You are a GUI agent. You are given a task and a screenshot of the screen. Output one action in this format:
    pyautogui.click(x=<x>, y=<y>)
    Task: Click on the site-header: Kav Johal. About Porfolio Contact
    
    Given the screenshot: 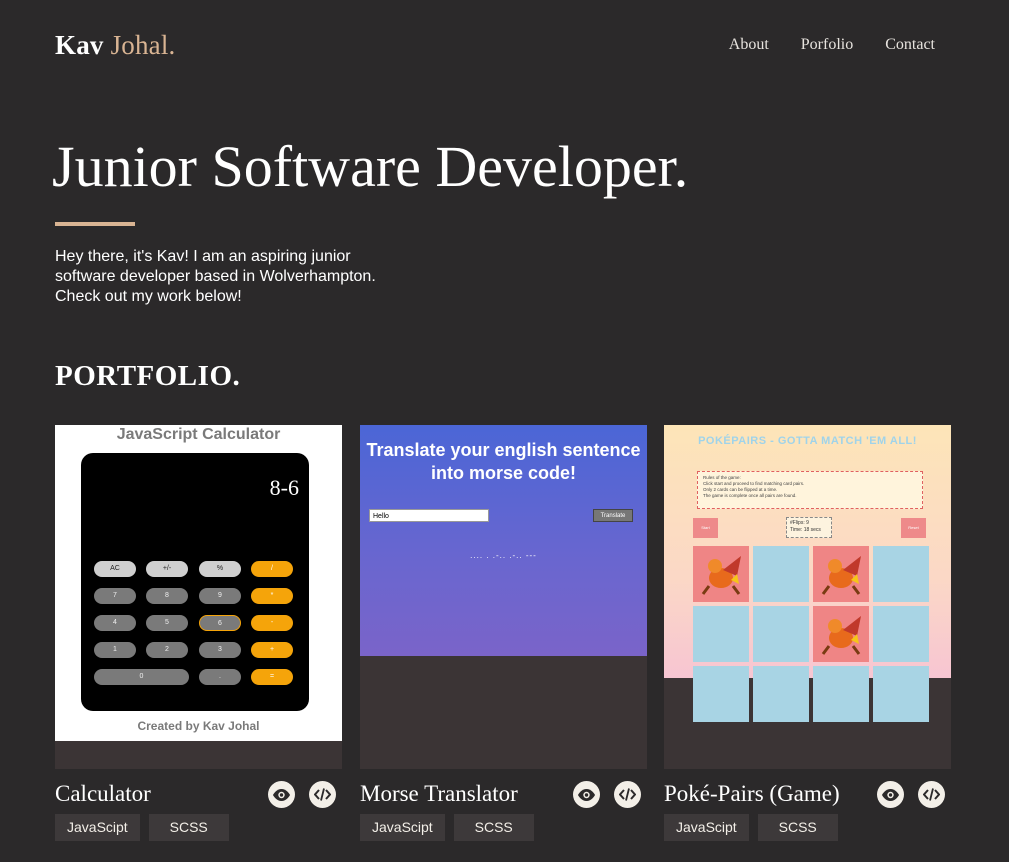 What is the action you would take?
    pyautogui.click(x=500, y=48)
    